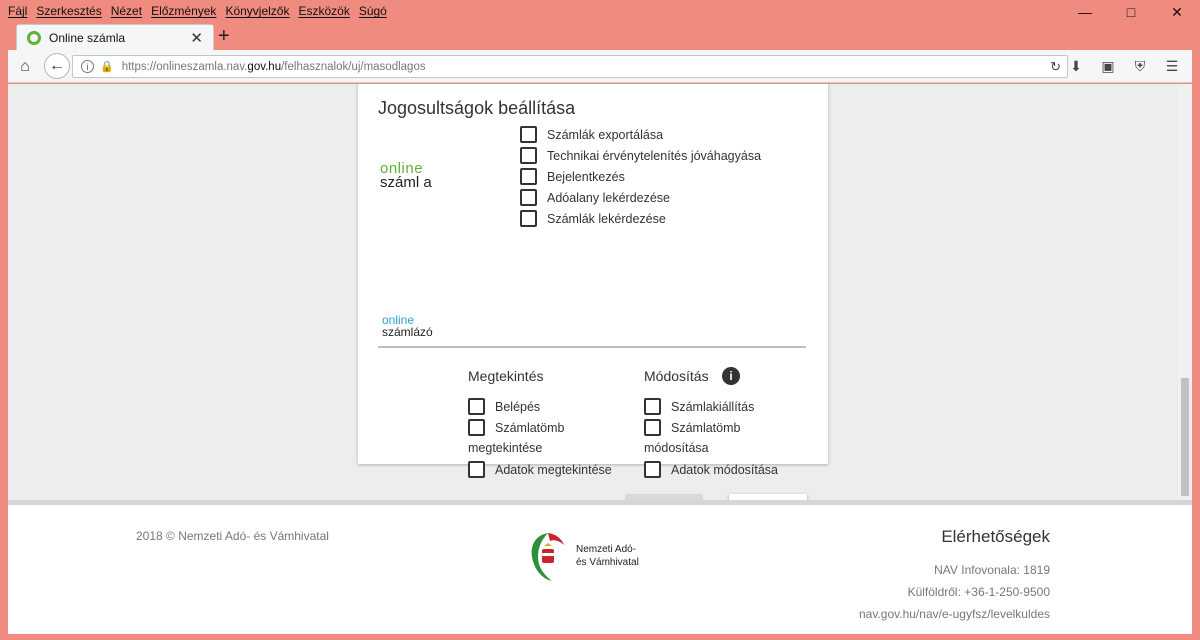 Image resolution: width=1200 pixels, height=640 pixels. Describe the element at coordinates (978, 592) in the screenshot. I see `international-phone-text: Külföldről: +36-1-250-9500` at that location.